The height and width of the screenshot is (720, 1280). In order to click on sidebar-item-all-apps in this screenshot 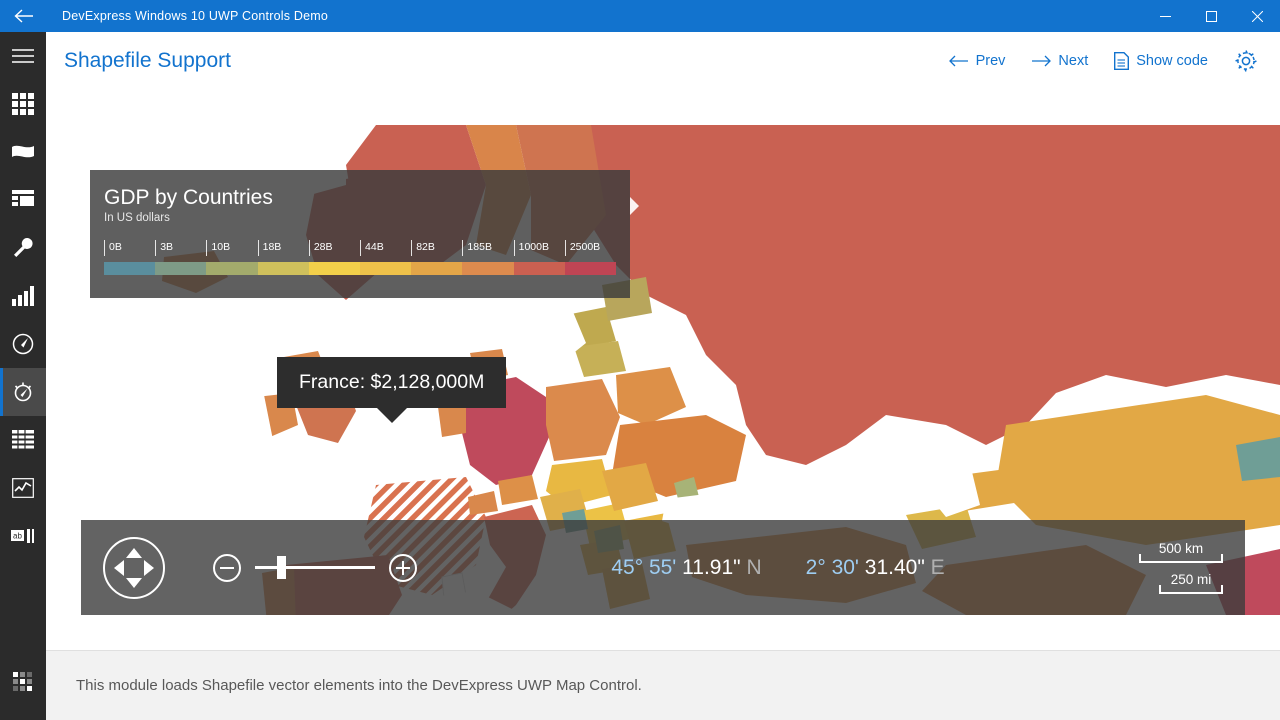, I will do `click(23, 682)`.